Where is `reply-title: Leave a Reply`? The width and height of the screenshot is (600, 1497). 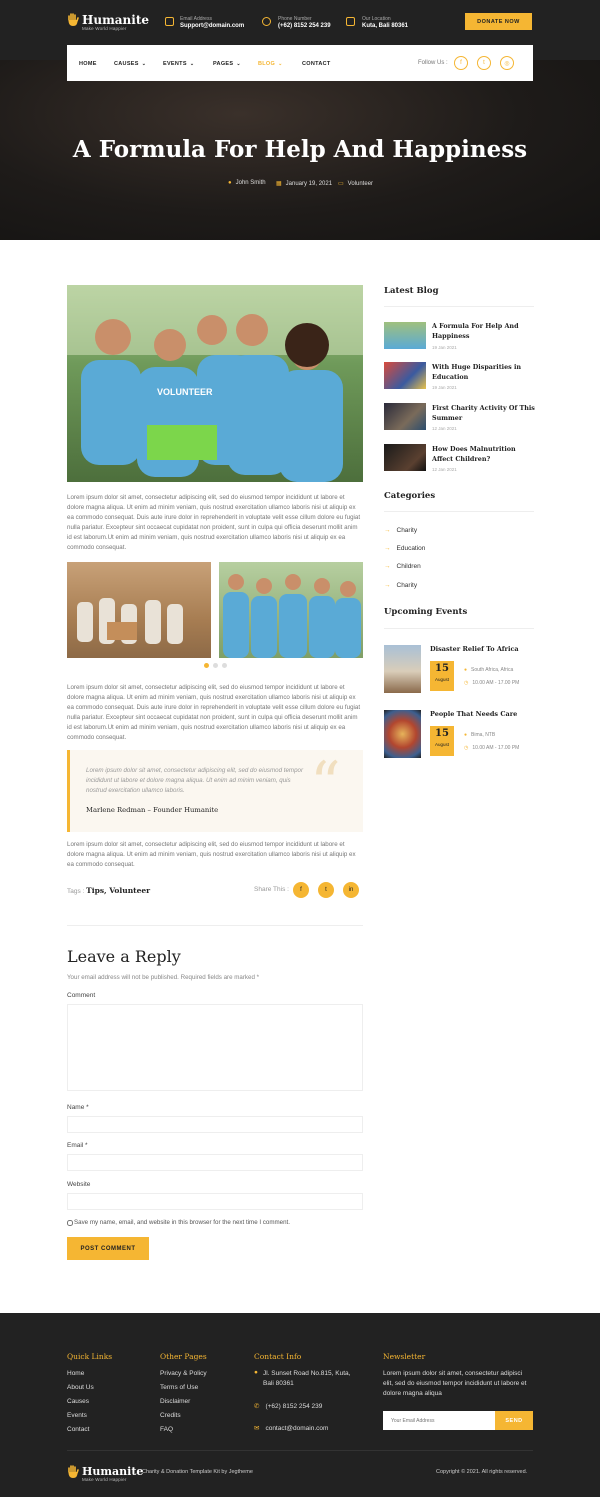
reply-title: Leave a Reply is located at coordinates (124, 956).